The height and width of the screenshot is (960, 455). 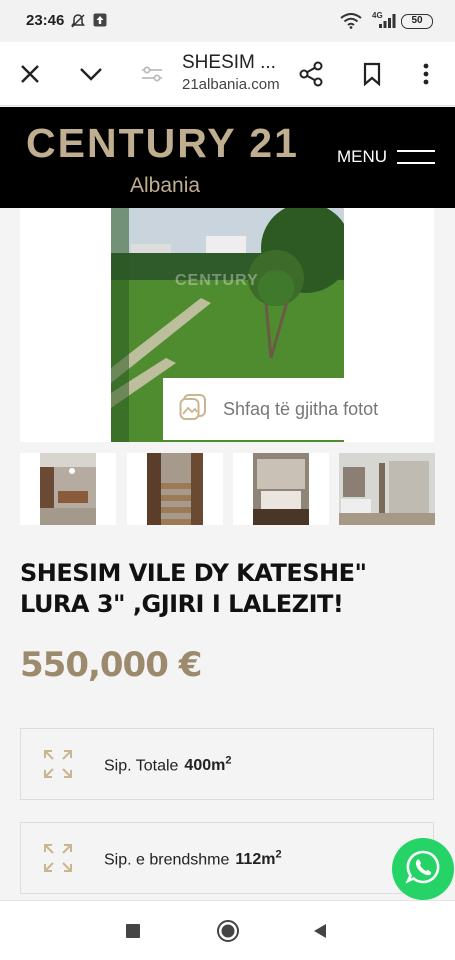 I want to click on thumbnail-living-room, so click(x=68, y=489).